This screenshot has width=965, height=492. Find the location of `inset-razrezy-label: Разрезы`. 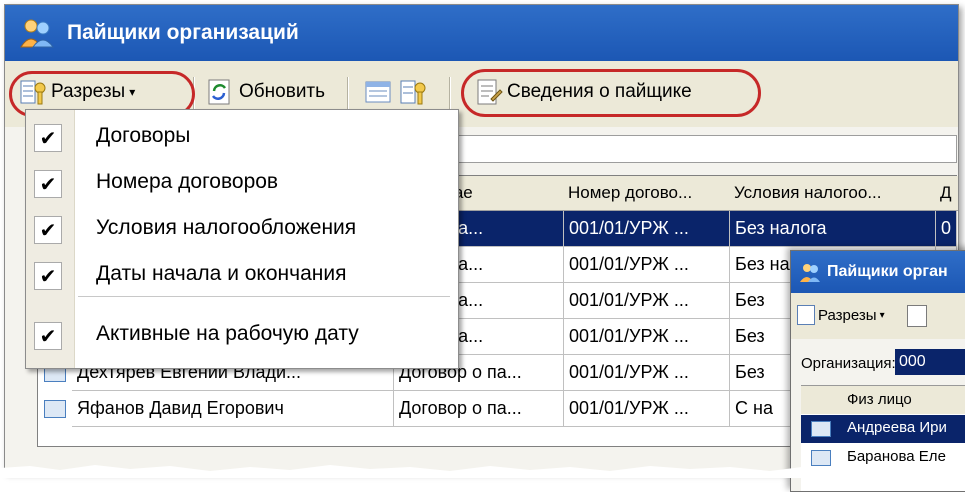

inset-razrezy-label: Разрезы is located at coordinates (847, 315).